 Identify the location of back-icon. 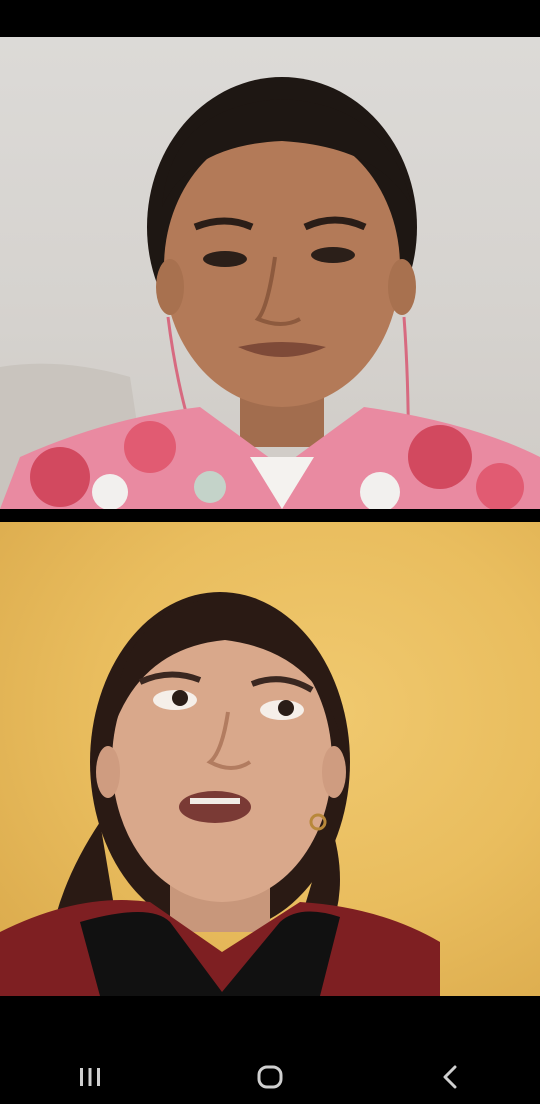
(450, 1077).